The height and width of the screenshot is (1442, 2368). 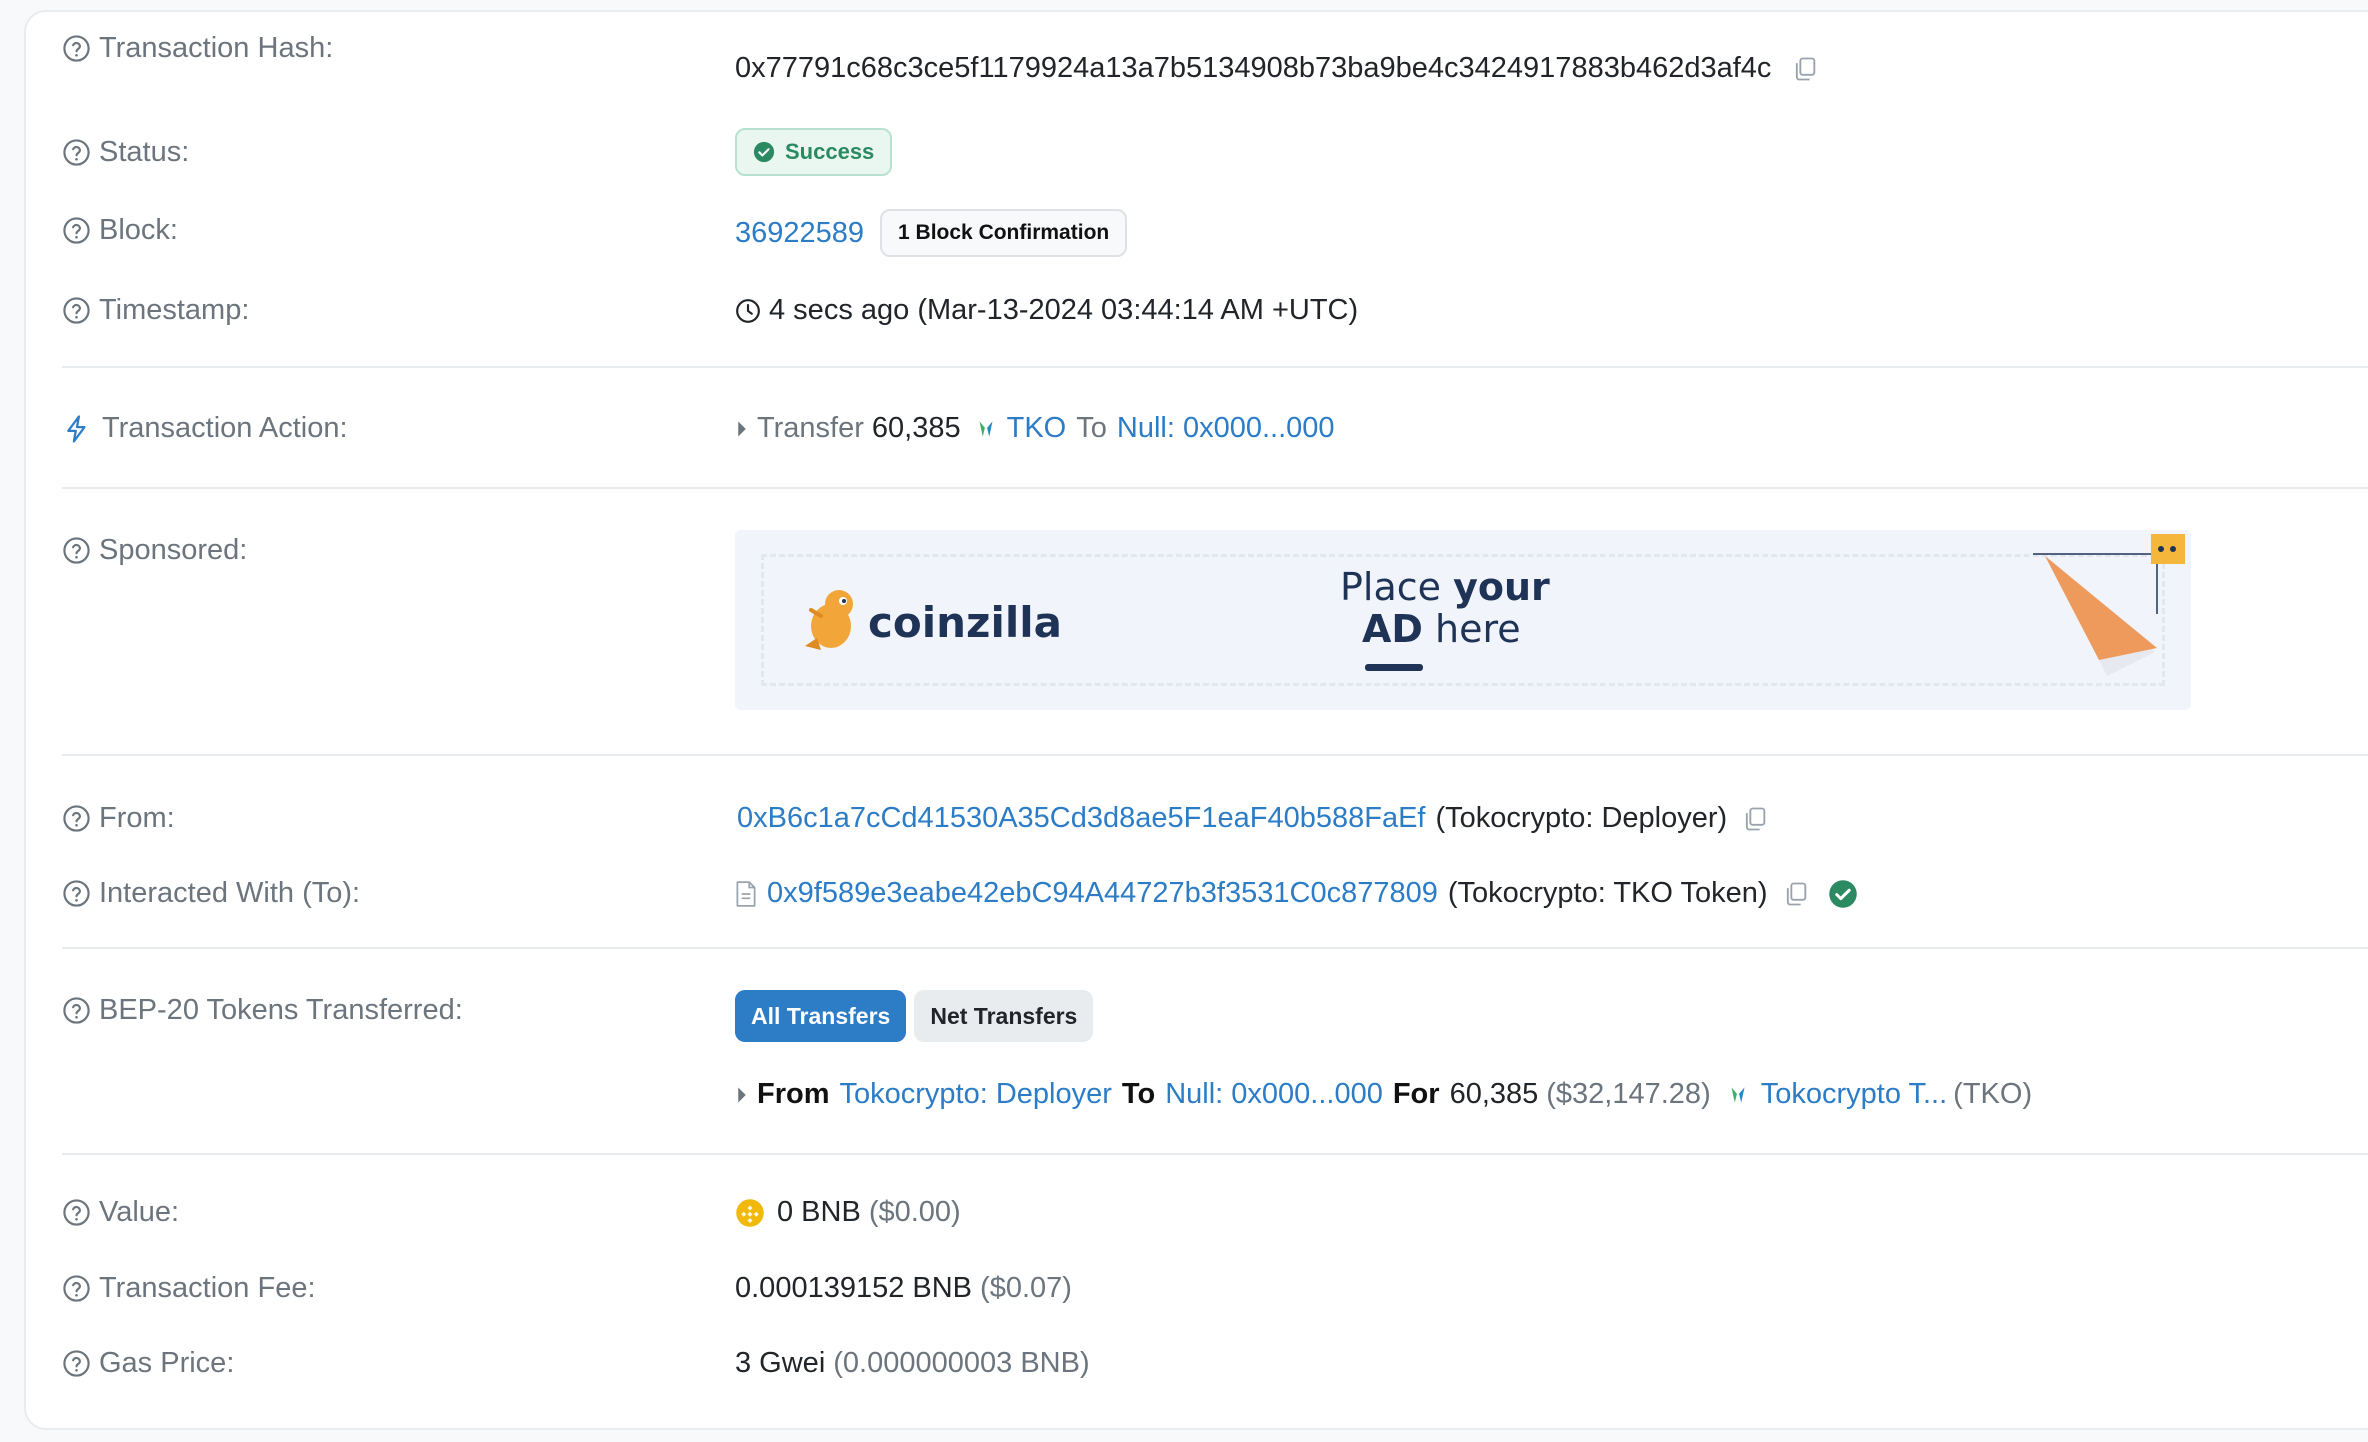 I want to click on sponsored-ad-banner: coinzilla Place your AD here, so click(x=1463, y=620).